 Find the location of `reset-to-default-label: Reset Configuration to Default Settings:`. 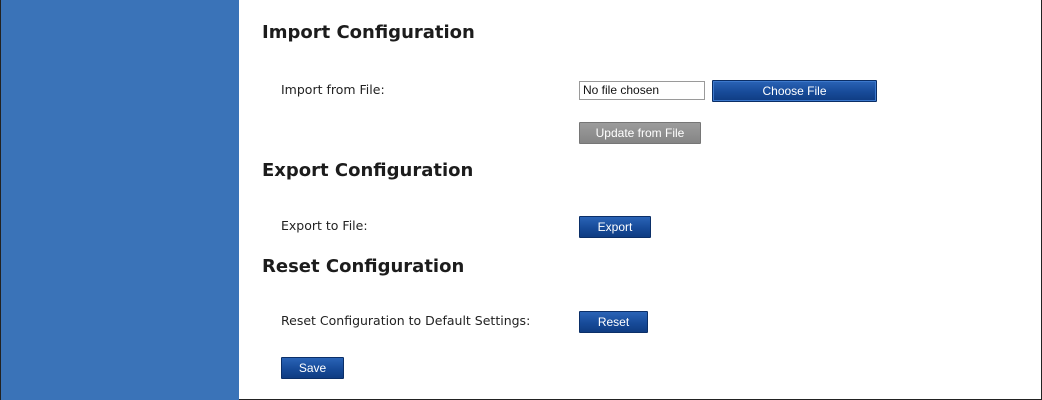

reset-to-default-label: Reset Configuration to Default Settings: is located at coordinates (406, 320).